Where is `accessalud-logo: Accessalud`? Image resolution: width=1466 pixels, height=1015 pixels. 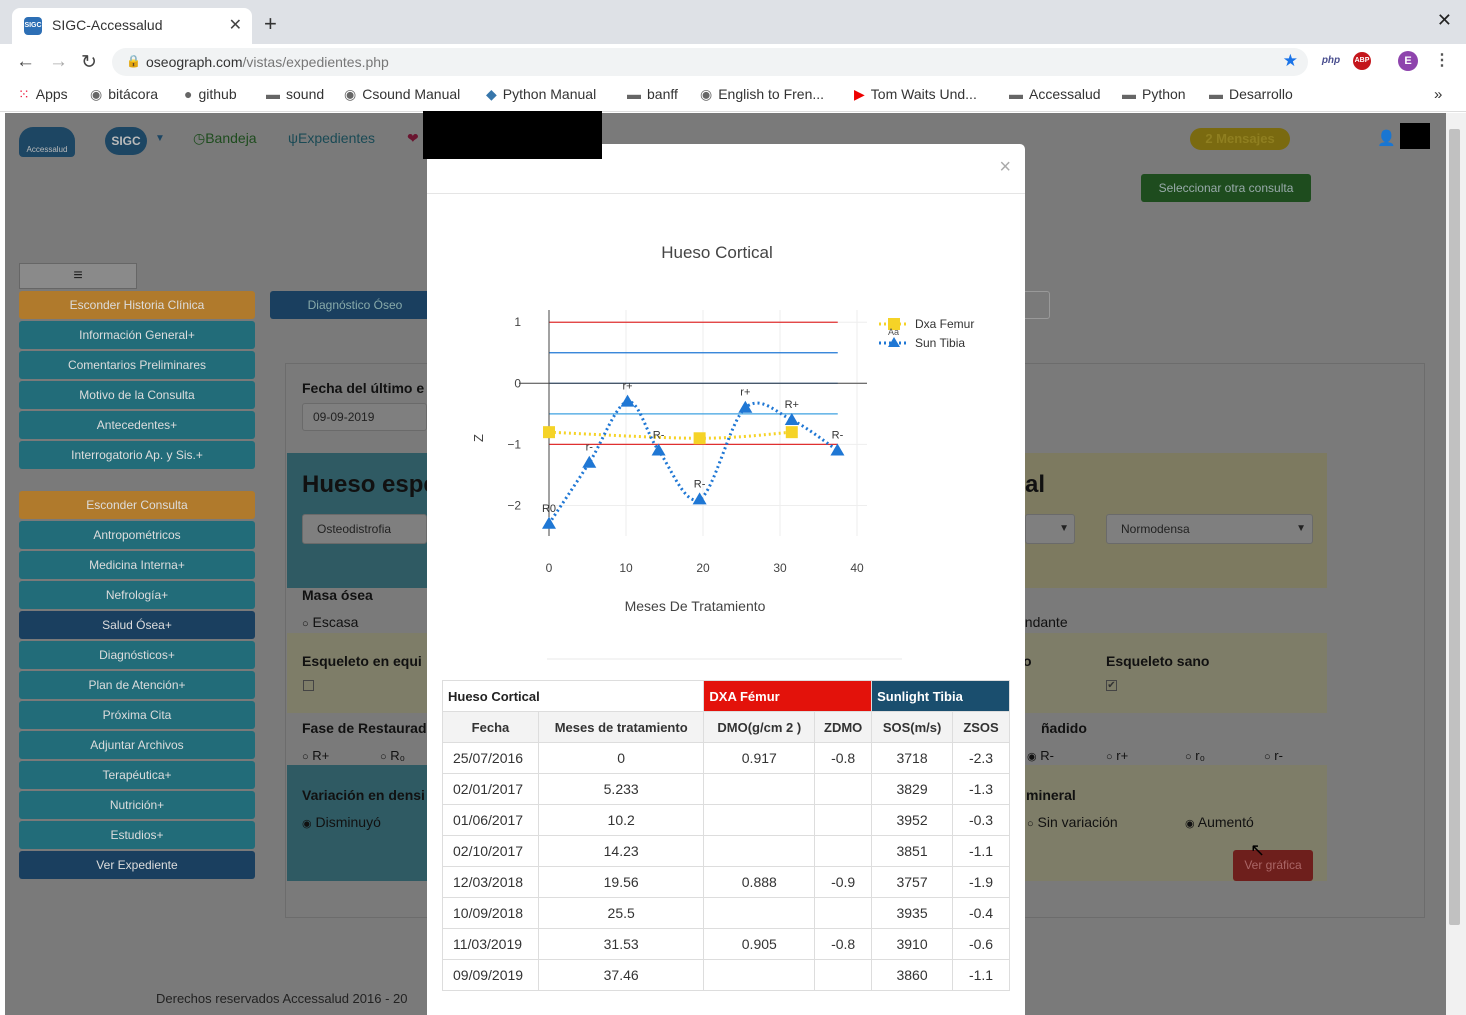
accessalud-logo: Accessalud is located at coordinates (47, 142).